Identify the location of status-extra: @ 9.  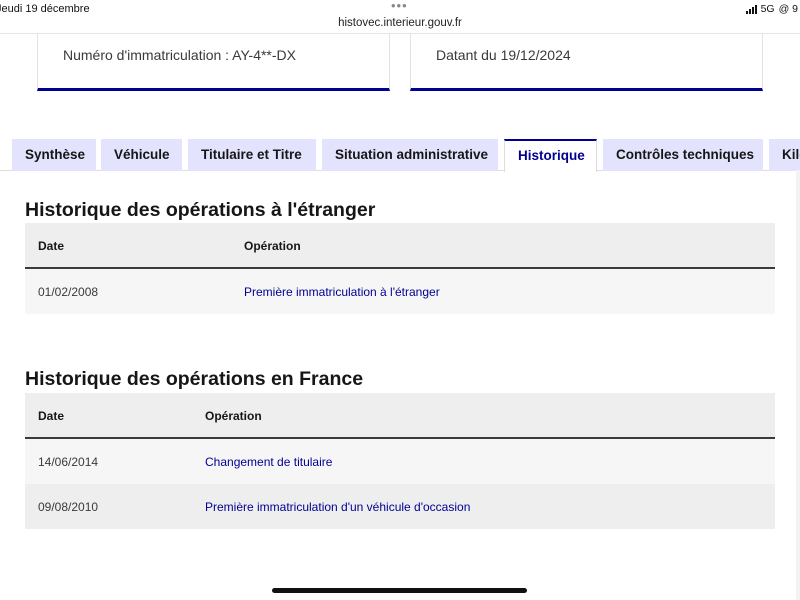
(788, 9).